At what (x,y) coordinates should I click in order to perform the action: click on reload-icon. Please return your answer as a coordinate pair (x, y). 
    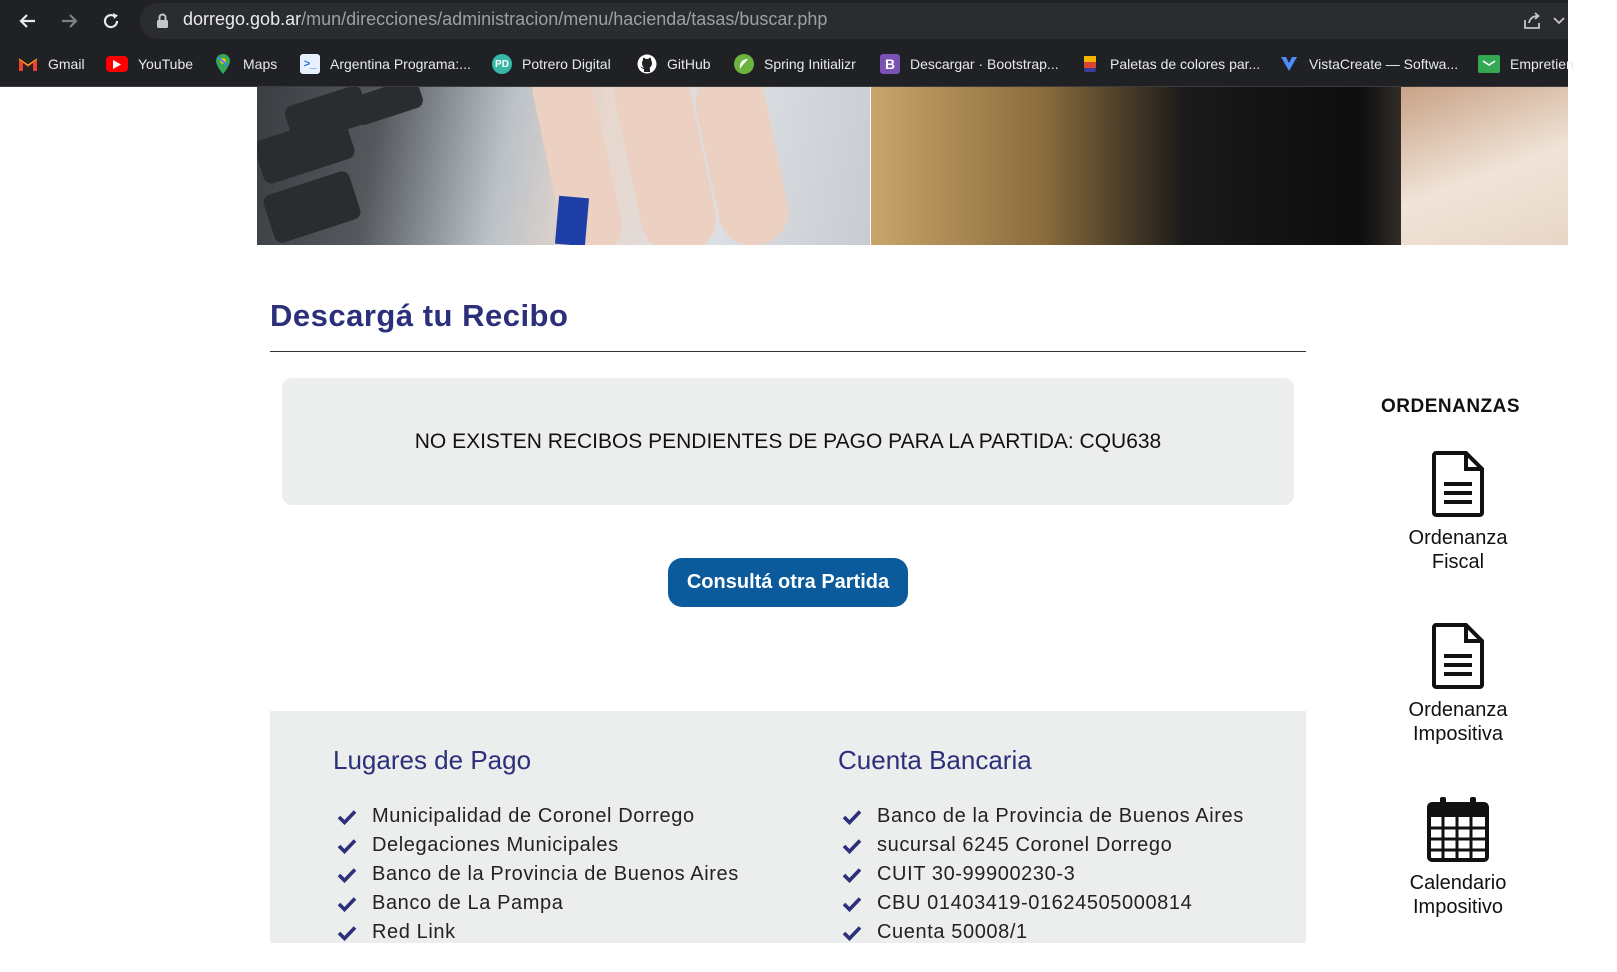
    Looking at the image, I should click on (111, 21).